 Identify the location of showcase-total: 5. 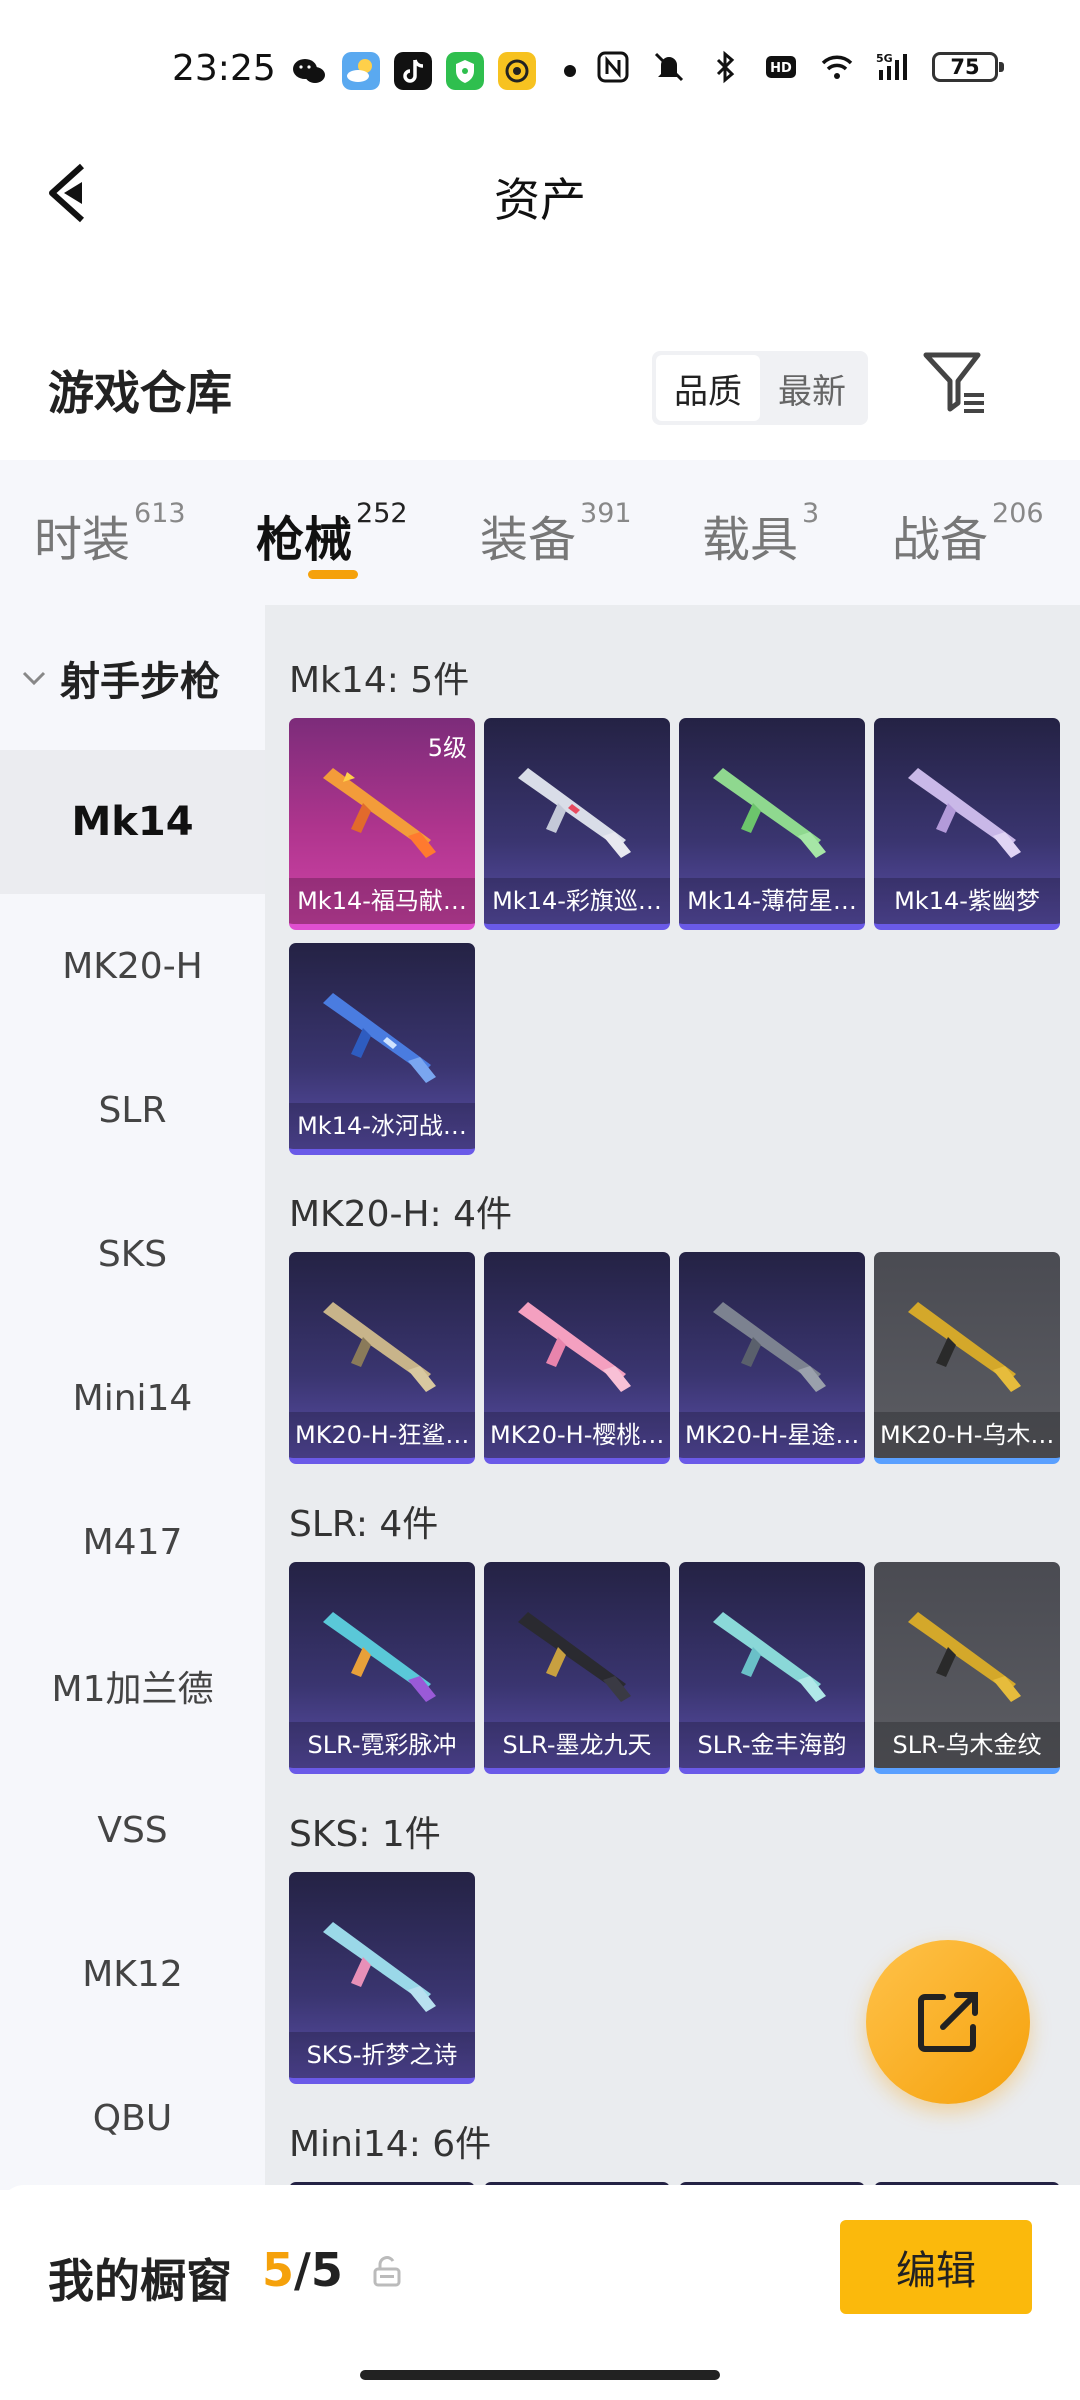
(326, 2270).